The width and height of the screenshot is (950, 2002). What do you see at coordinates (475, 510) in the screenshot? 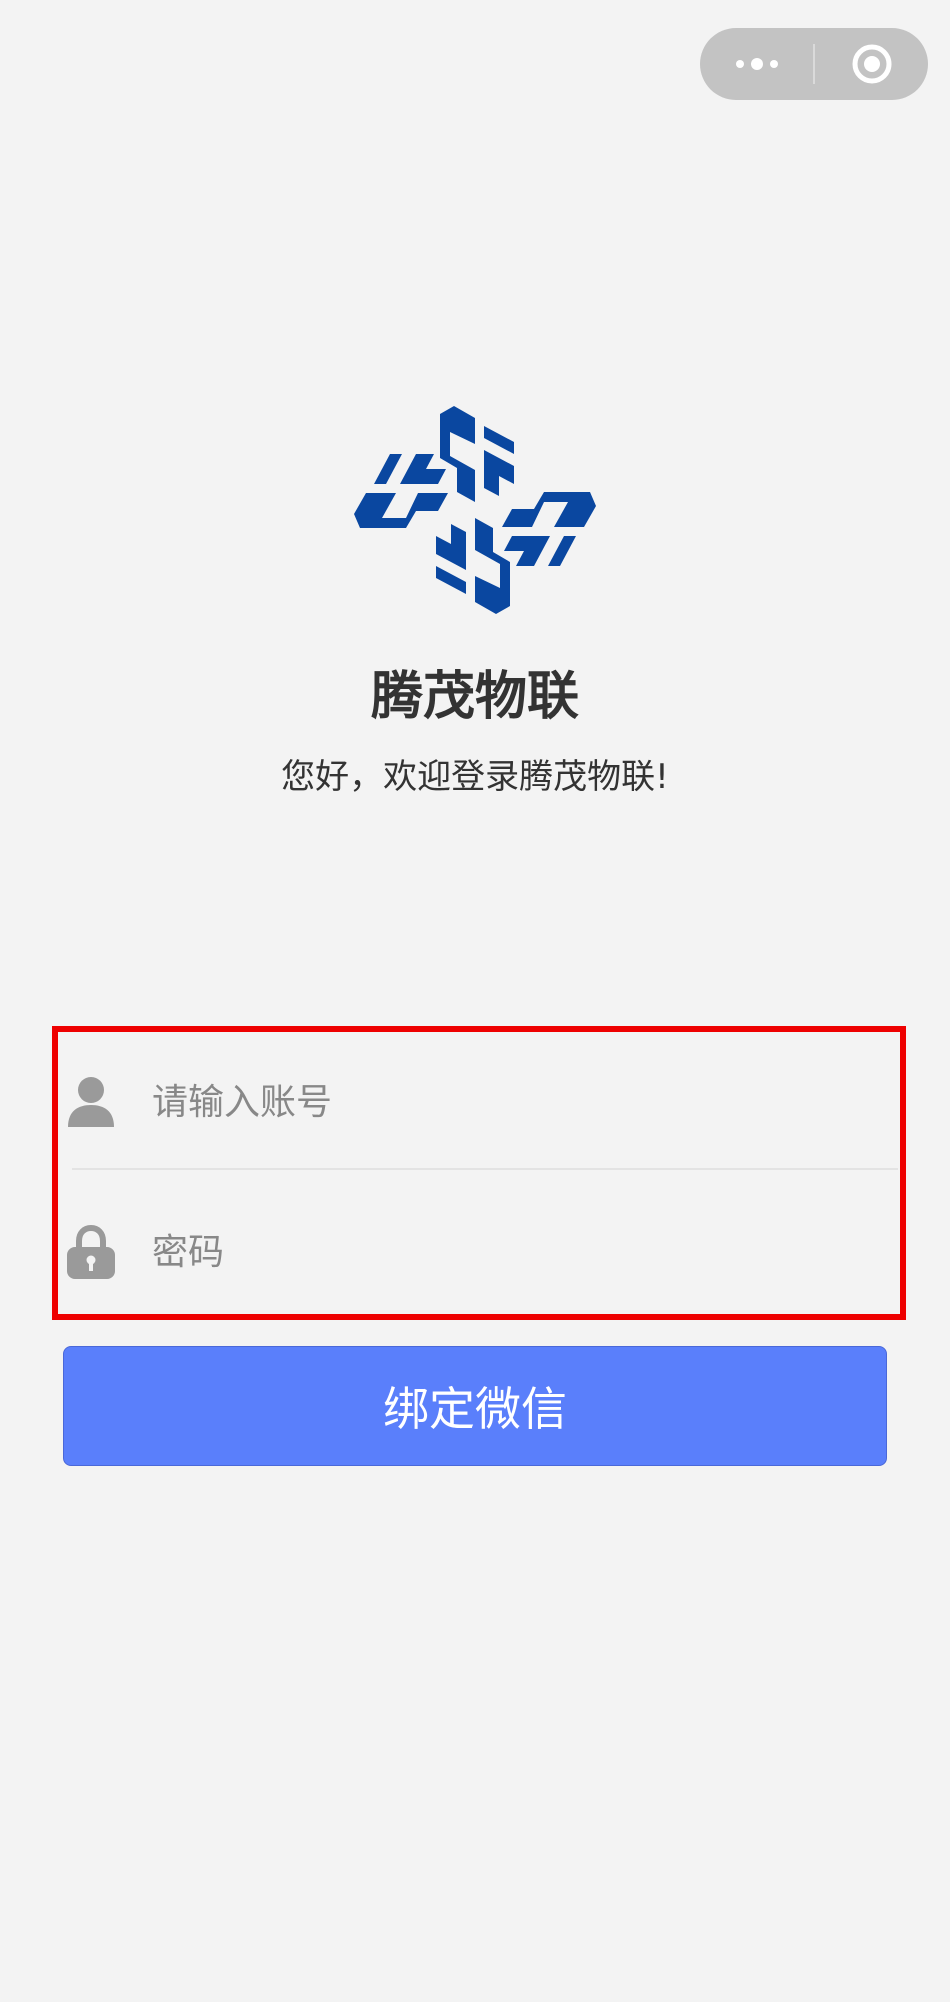
I see `tengmao-logo` at bounding box center [475, 510].